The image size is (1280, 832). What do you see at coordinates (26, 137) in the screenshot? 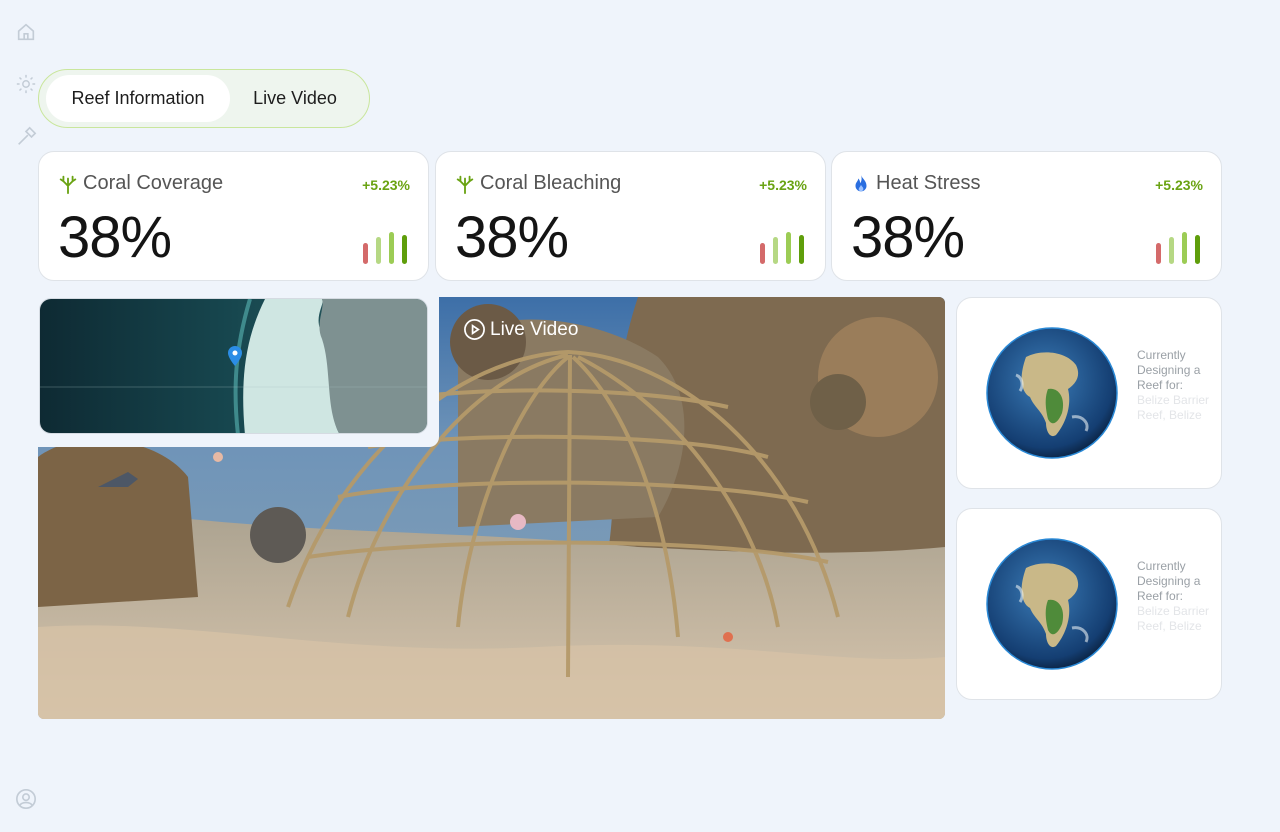
I see `hammer-icon` at bounding box center [26, 137].